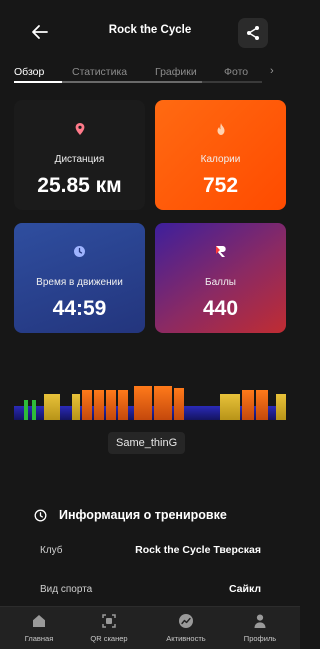 The width and height of the screenshot is (320, 649). I want to click on nav-profile-label: Профиль, so click(260, 638).